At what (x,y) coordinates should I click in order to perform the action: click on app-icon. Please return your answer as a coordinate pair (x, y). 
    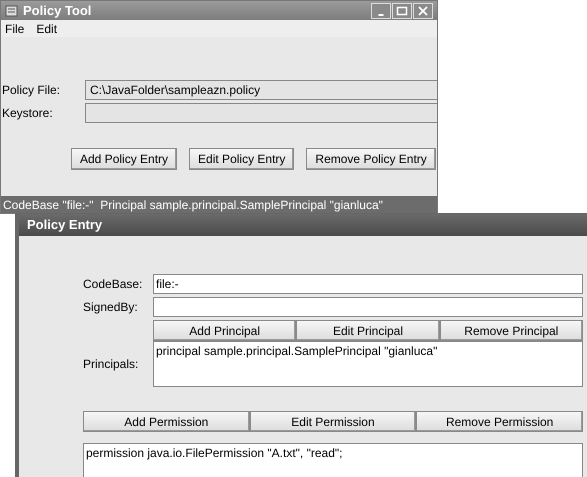
    Looking at the image, I should click on (12, 11).